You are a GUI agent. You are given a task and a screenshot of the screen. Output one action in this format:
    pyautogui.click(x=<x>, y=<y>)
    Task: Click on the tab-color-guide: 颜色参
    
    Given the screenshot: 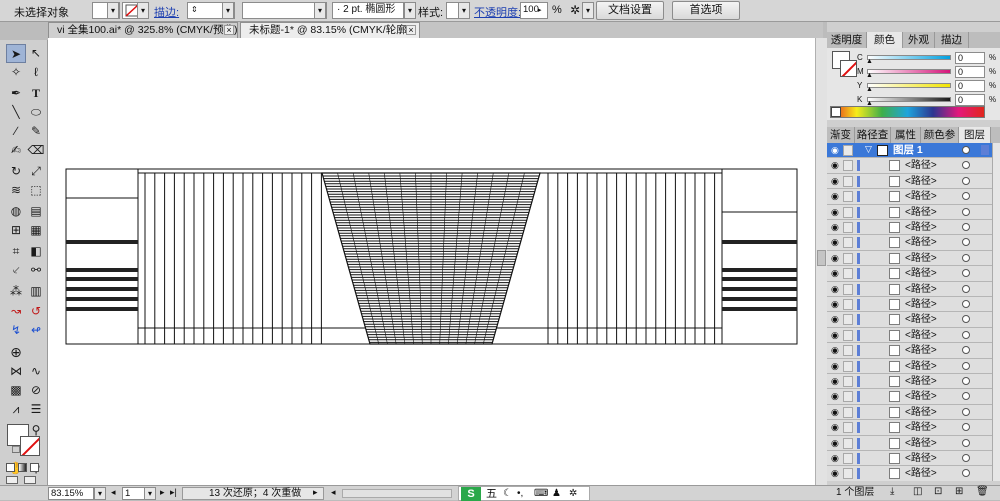 What is the action you would take?
    pyautogui.click(x=940, y=135)
    